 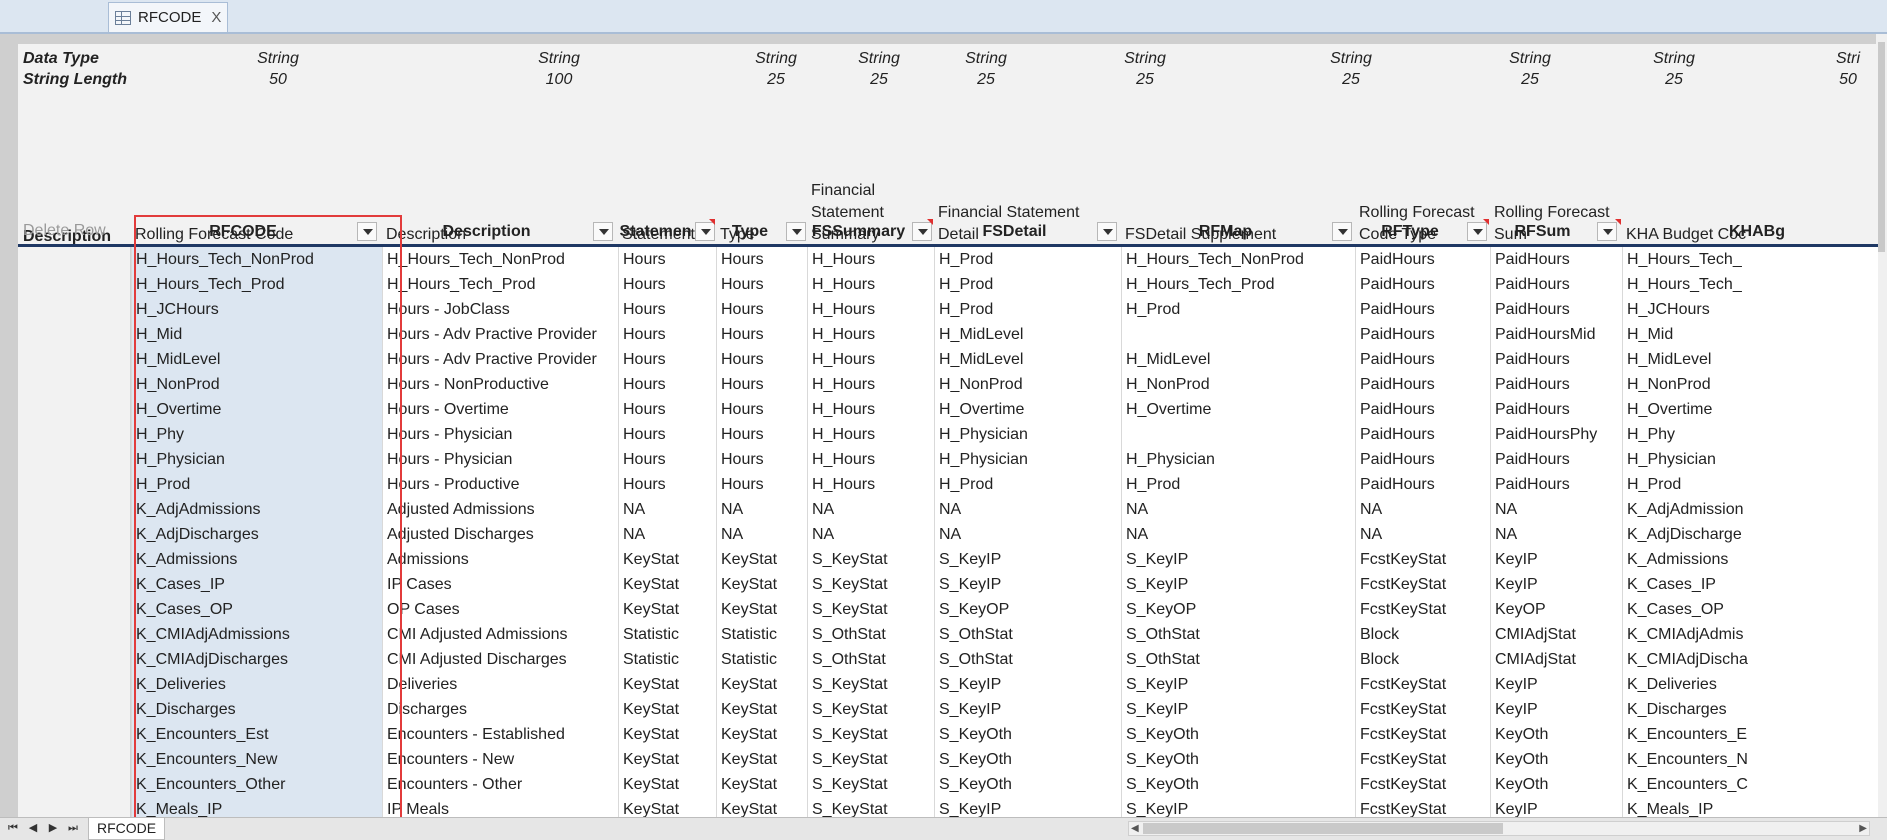 I want to click on table-cell: CMIAdjStat, so click(x=1556, y=659).